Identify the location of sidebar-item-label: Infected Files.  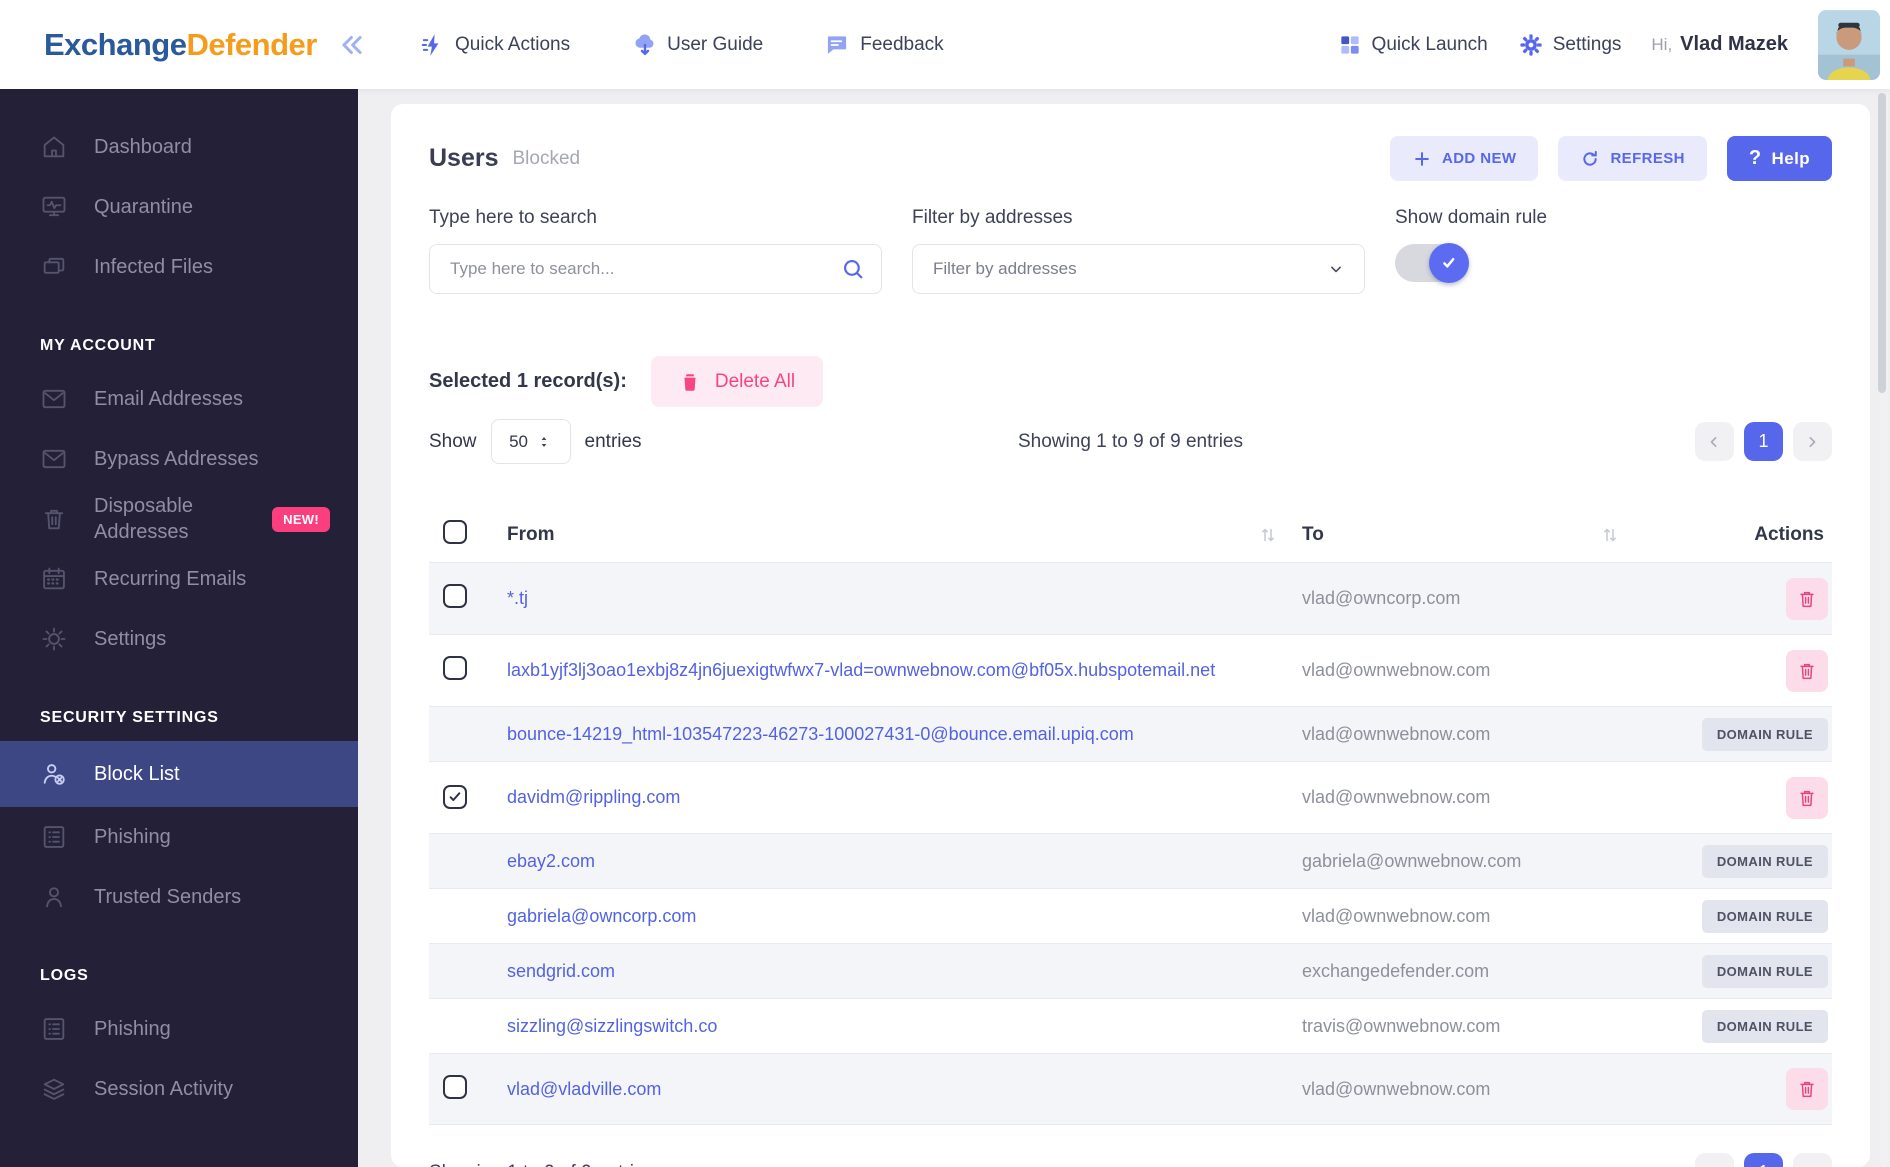
(153, 267).